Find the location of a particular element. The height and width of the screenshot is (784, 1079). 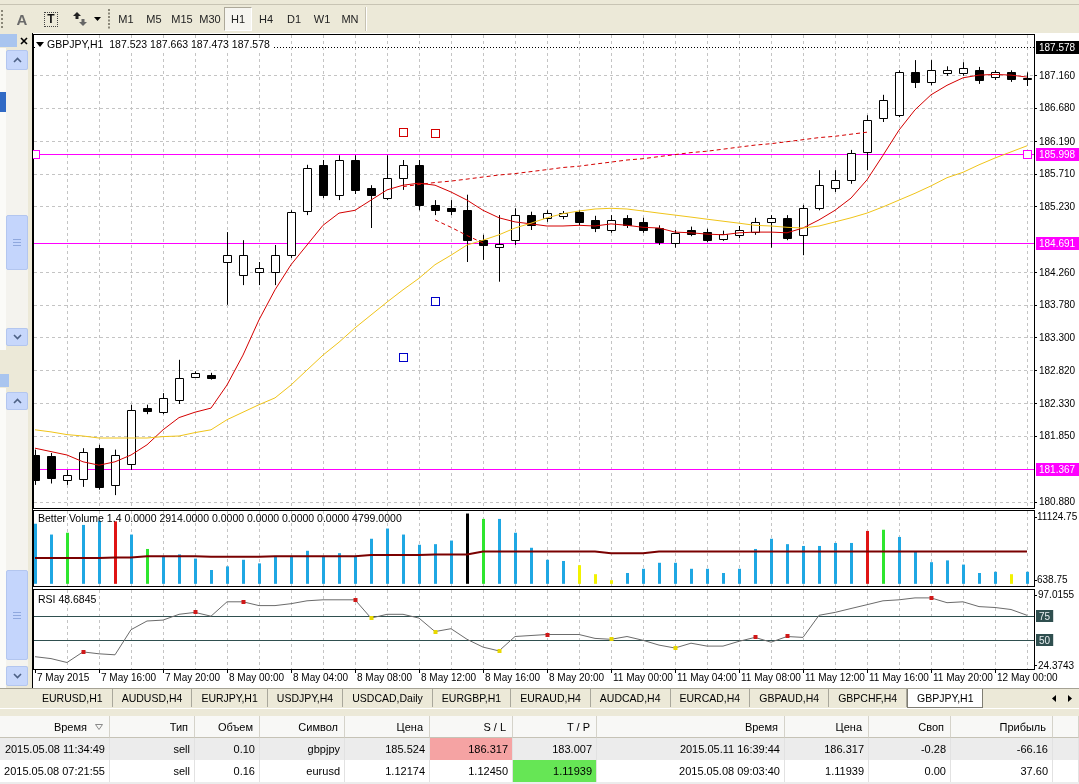

timeframe-button: M30 is located at coordinates (210, 19).